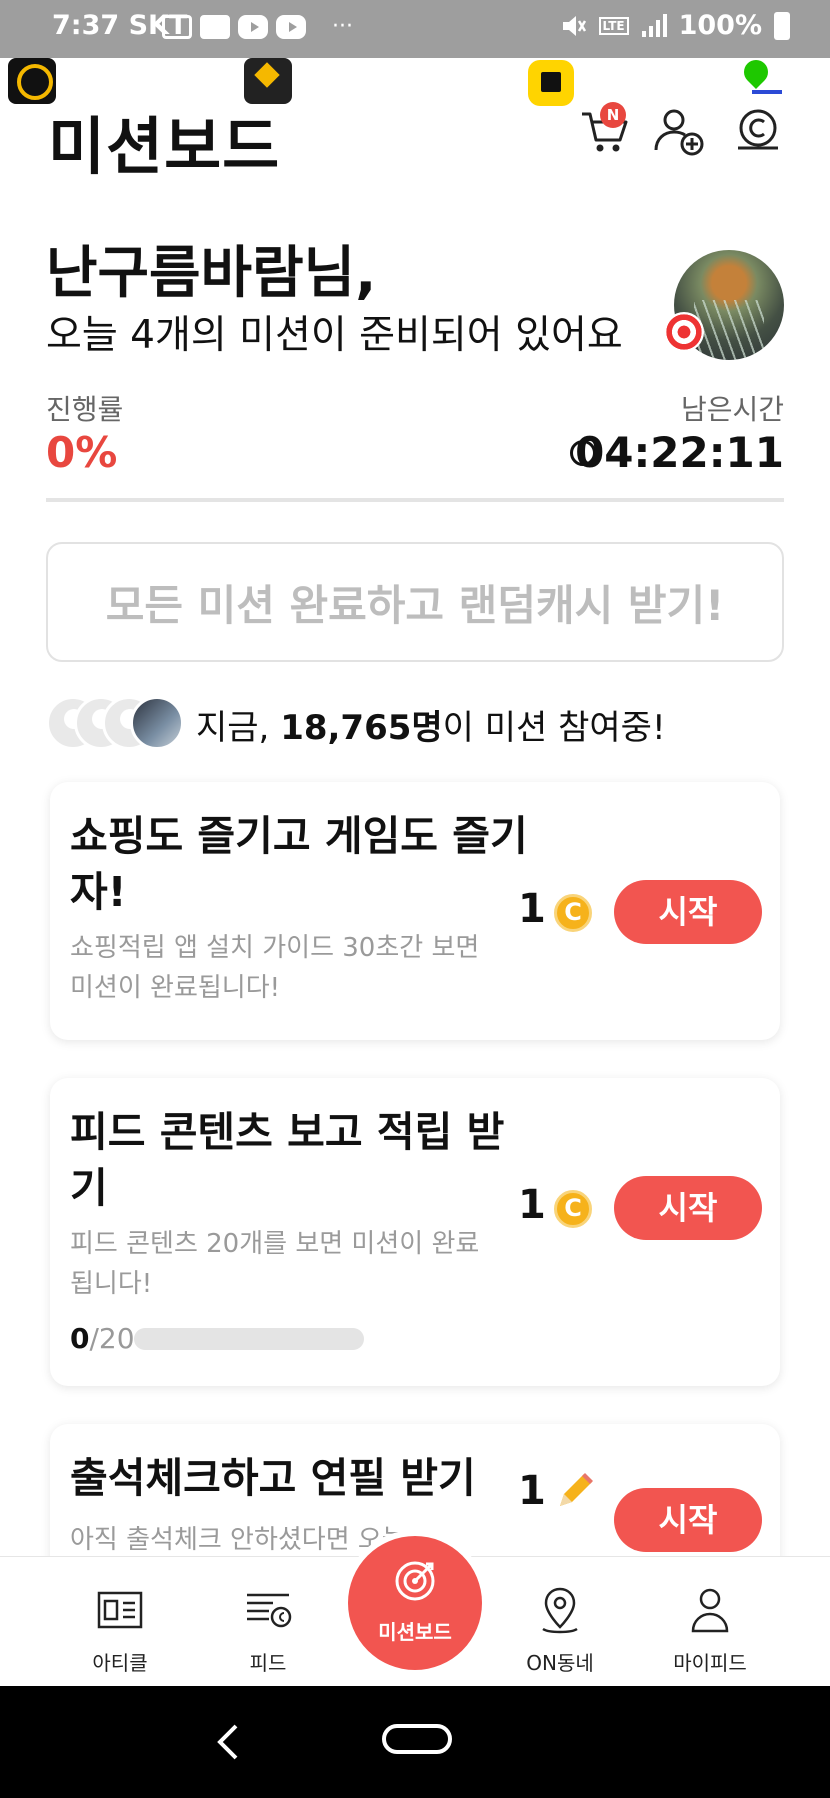  What do you see at coordinates (654, 25) in the screenshot?
I see `signal-icon` at bounding box center [654, 25].